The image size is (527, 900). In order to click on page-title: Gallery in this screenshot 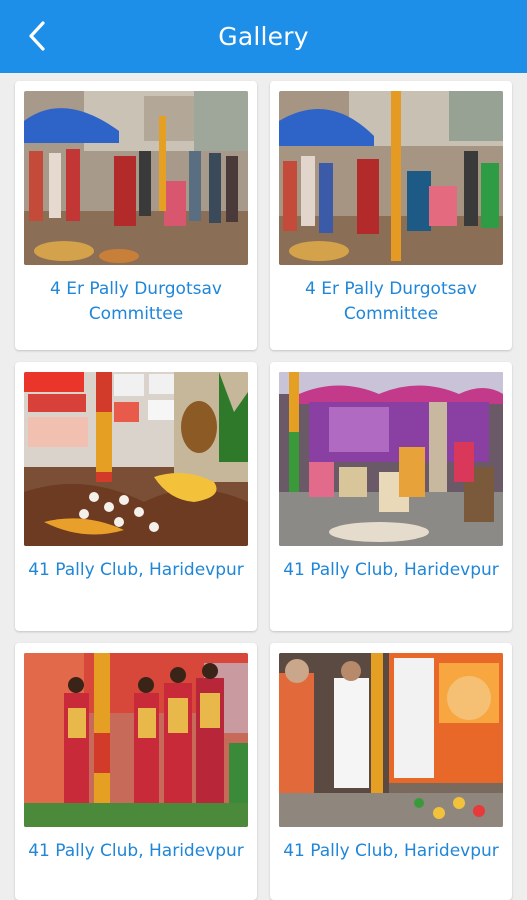, I will do `click(263, 36)`.